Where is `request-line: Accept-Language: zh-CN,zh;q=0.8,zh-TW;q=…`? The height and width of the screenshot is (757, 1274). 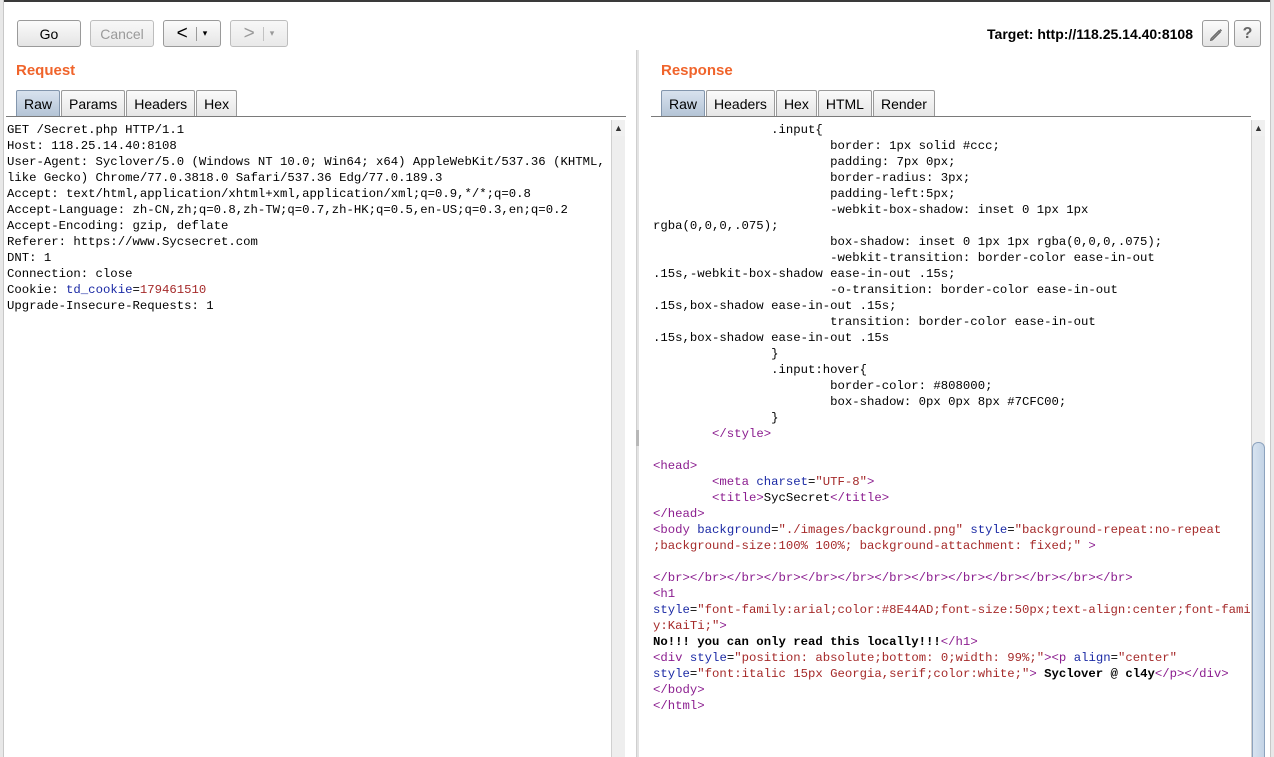
request-line: Accept-Language: zh-CN,zh;q=0.8,zh-TW;q=… is located at coordinates (287, 210).